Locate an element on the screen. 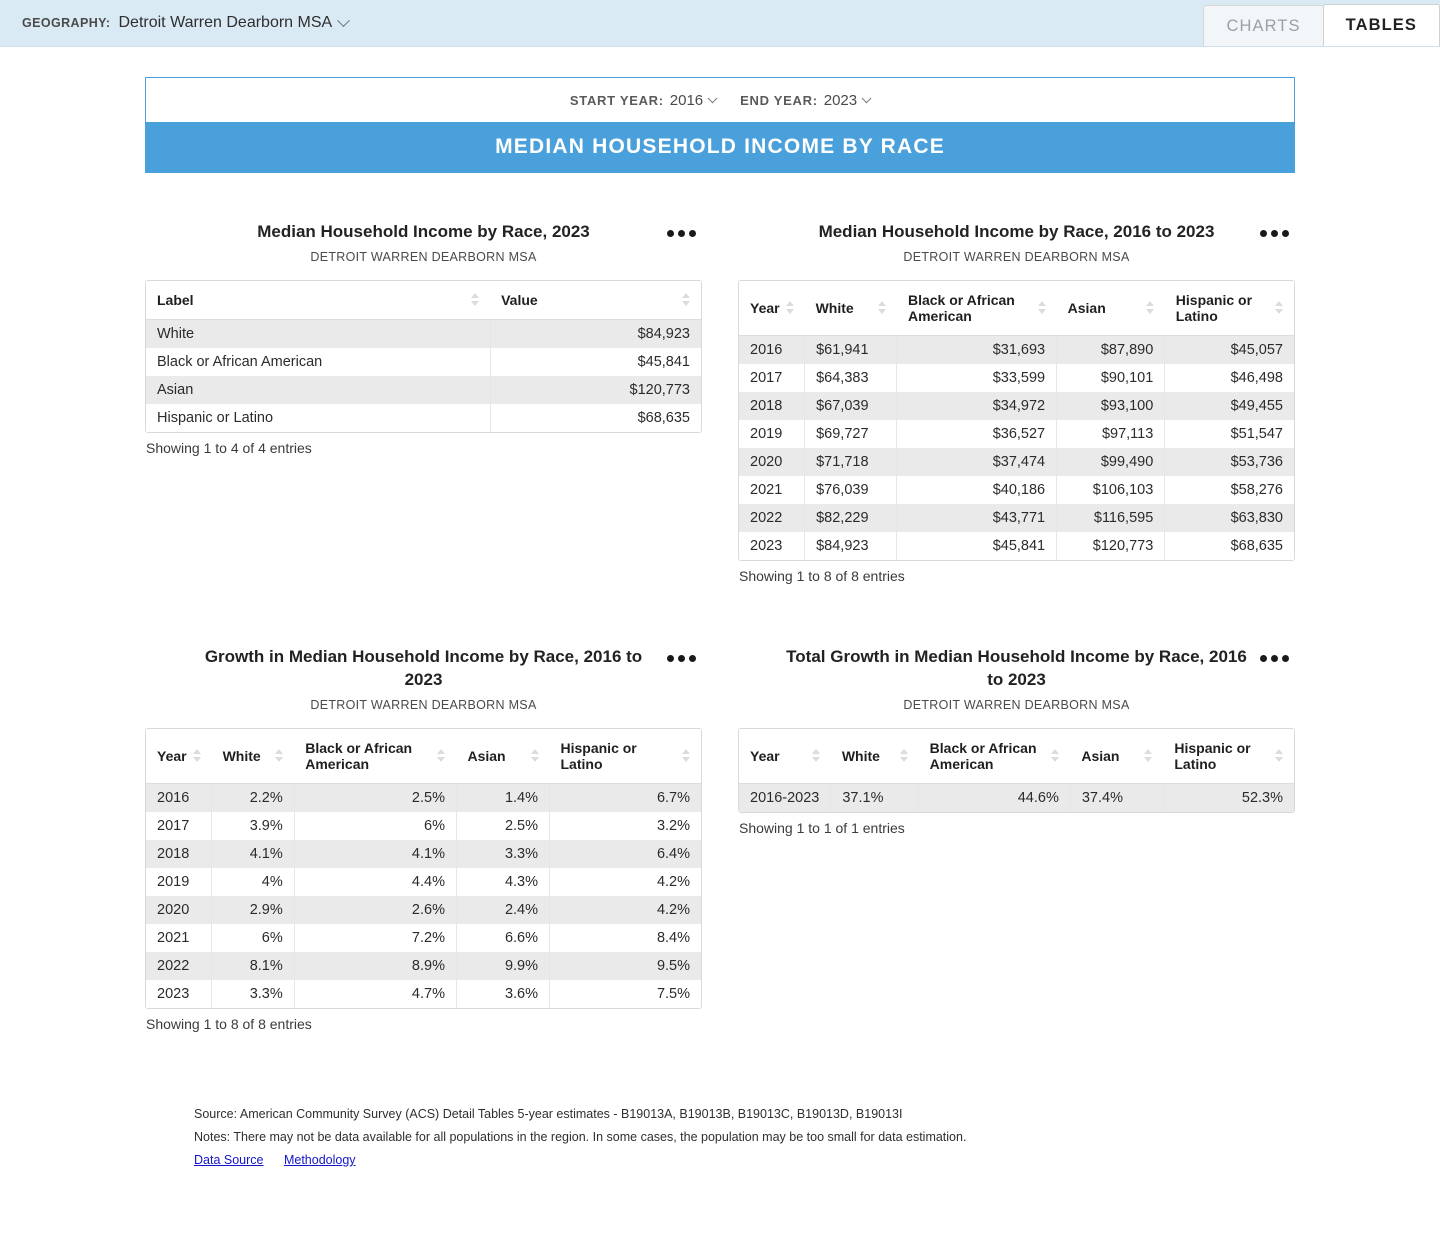  cell: 8.4% is located at coordinates (625, 937).